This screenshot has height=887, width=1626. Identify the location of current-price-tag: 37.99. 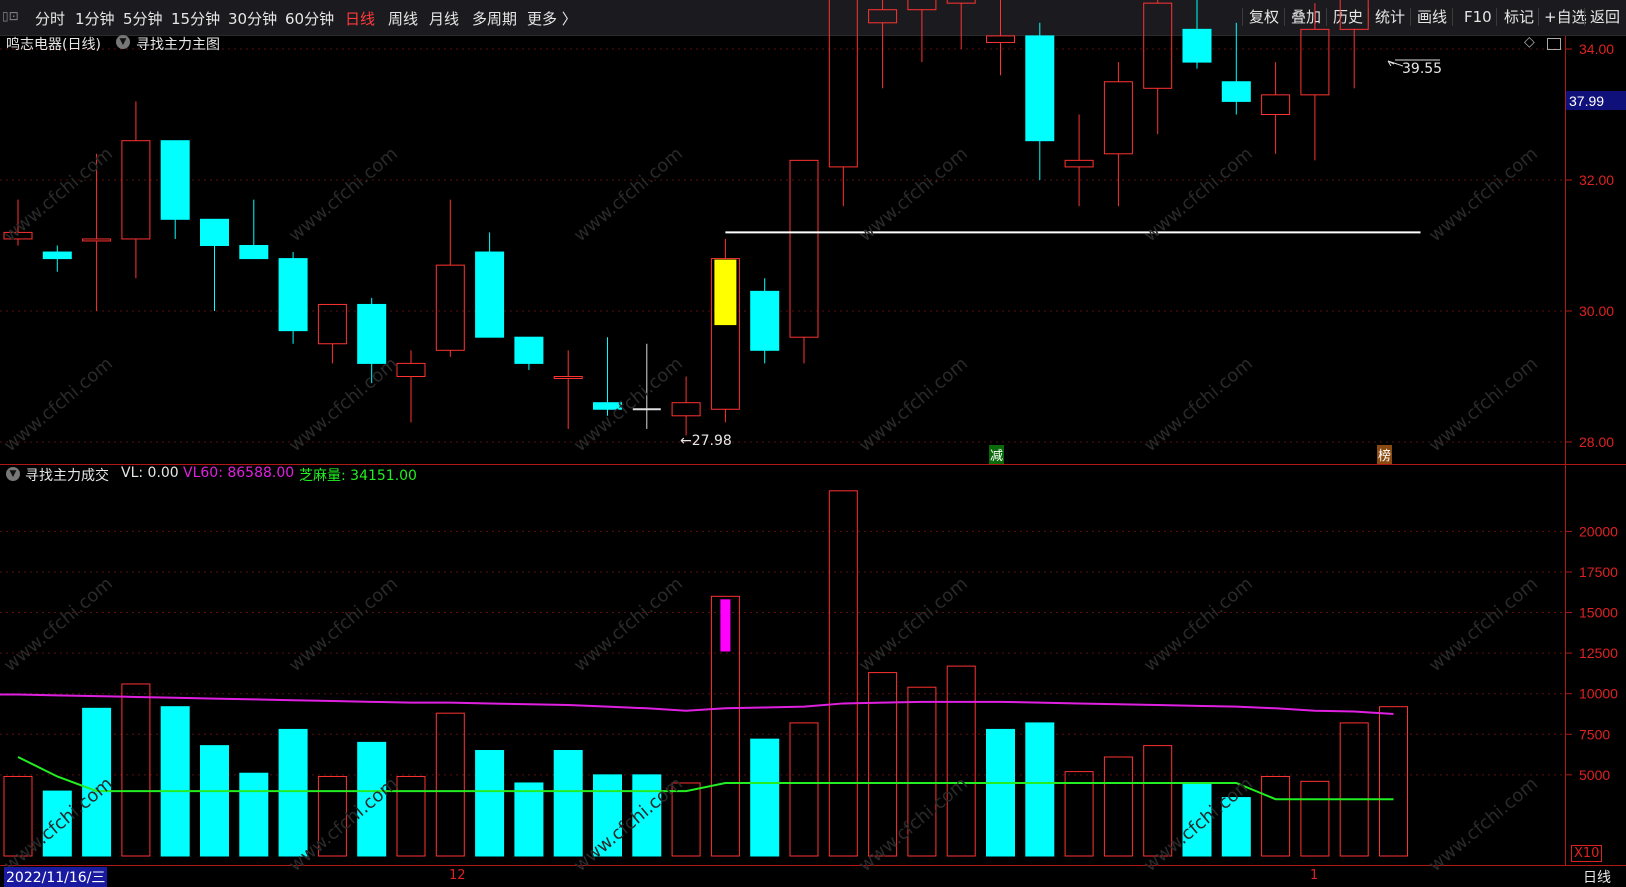
(1586, 101).